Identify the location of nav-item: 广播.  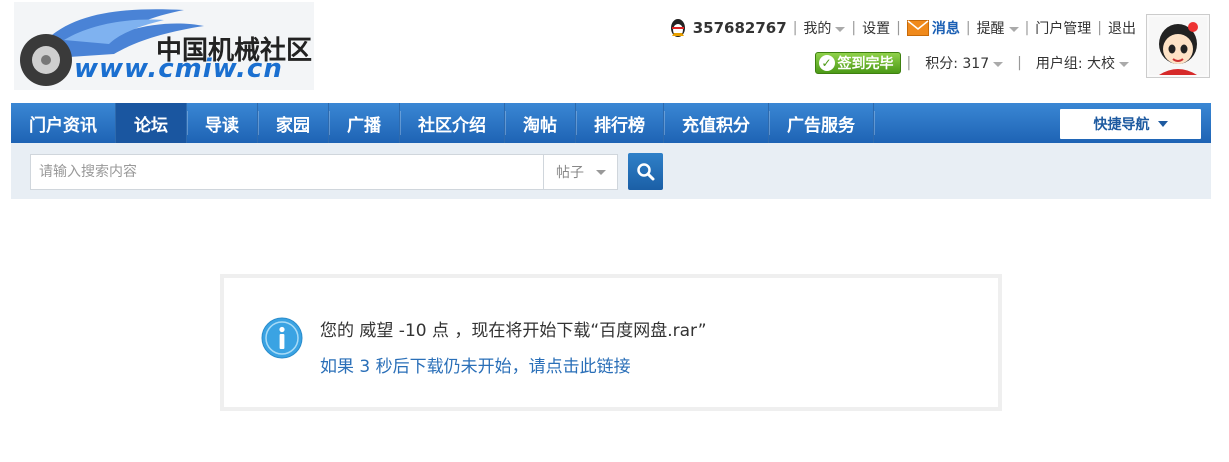
(365, 123).